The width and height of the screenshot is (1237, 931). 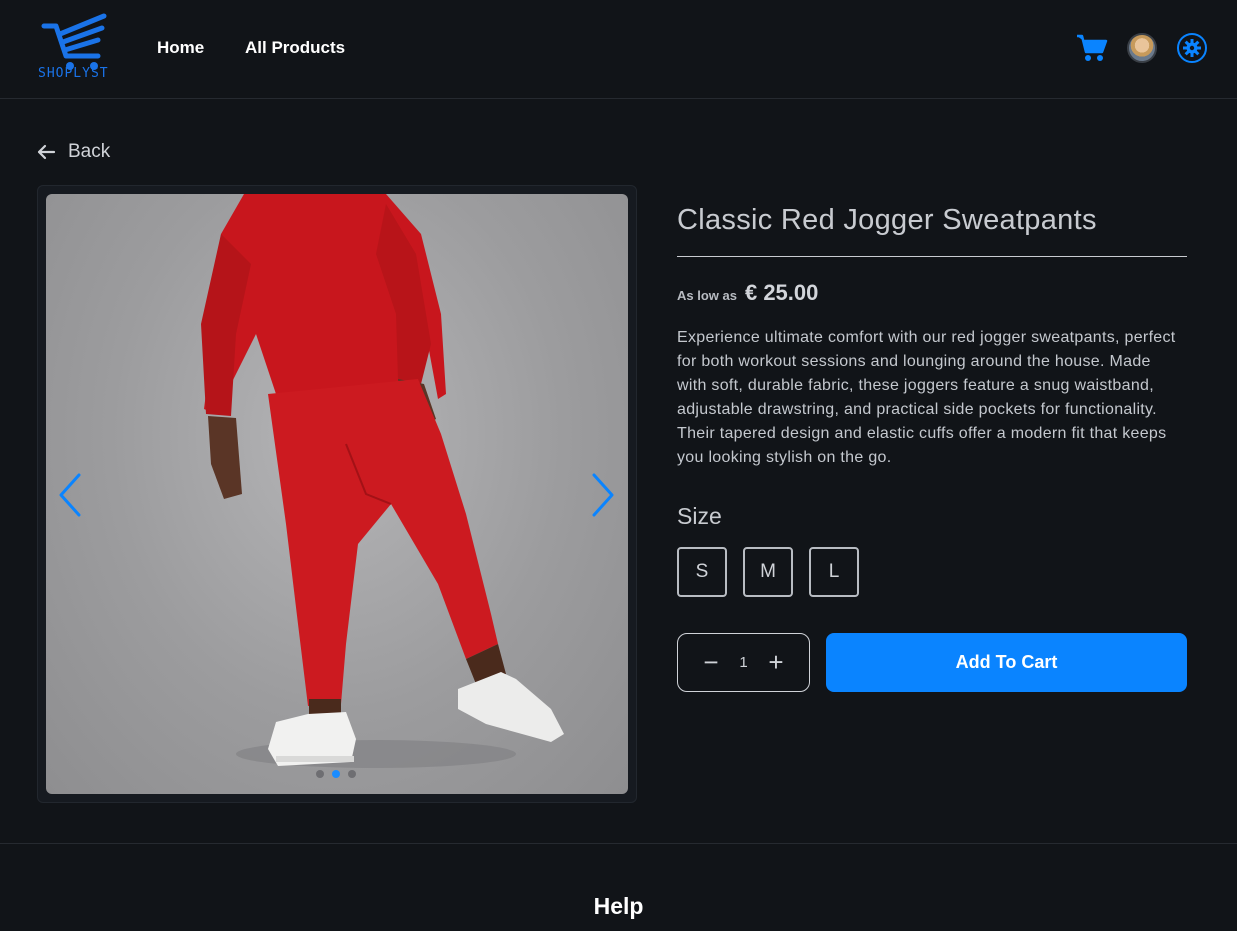 What do you see at coordinates (702, 572) in the screenshot?
I see `size-option-s: S` at bounding box center [702, 572].